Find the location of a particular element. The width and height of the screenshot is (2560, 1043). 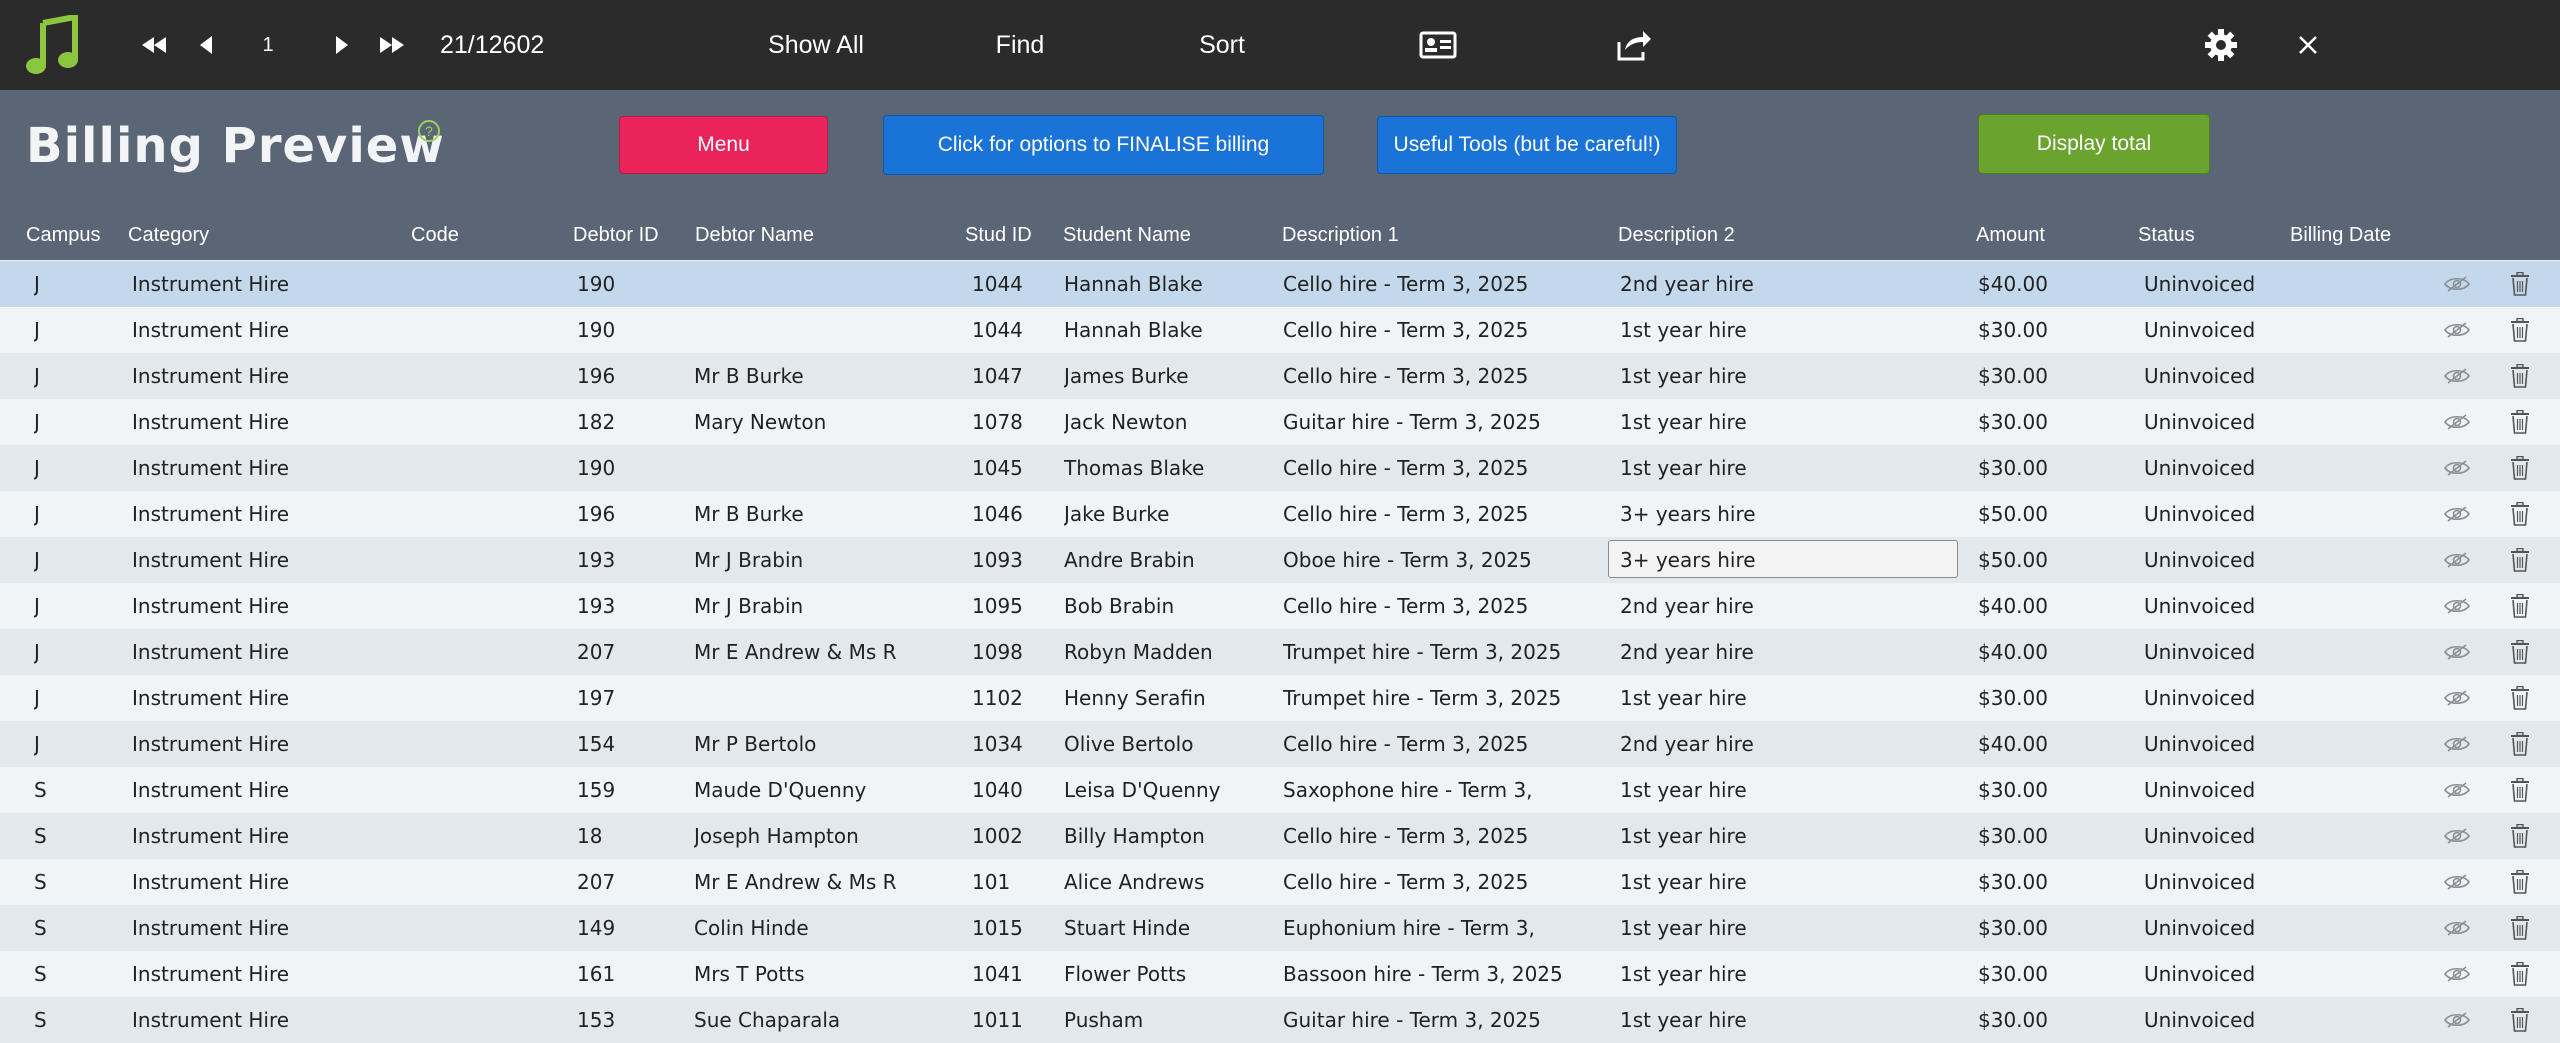

cell-amount: $50.00 is located at coordinates (2038, 514).